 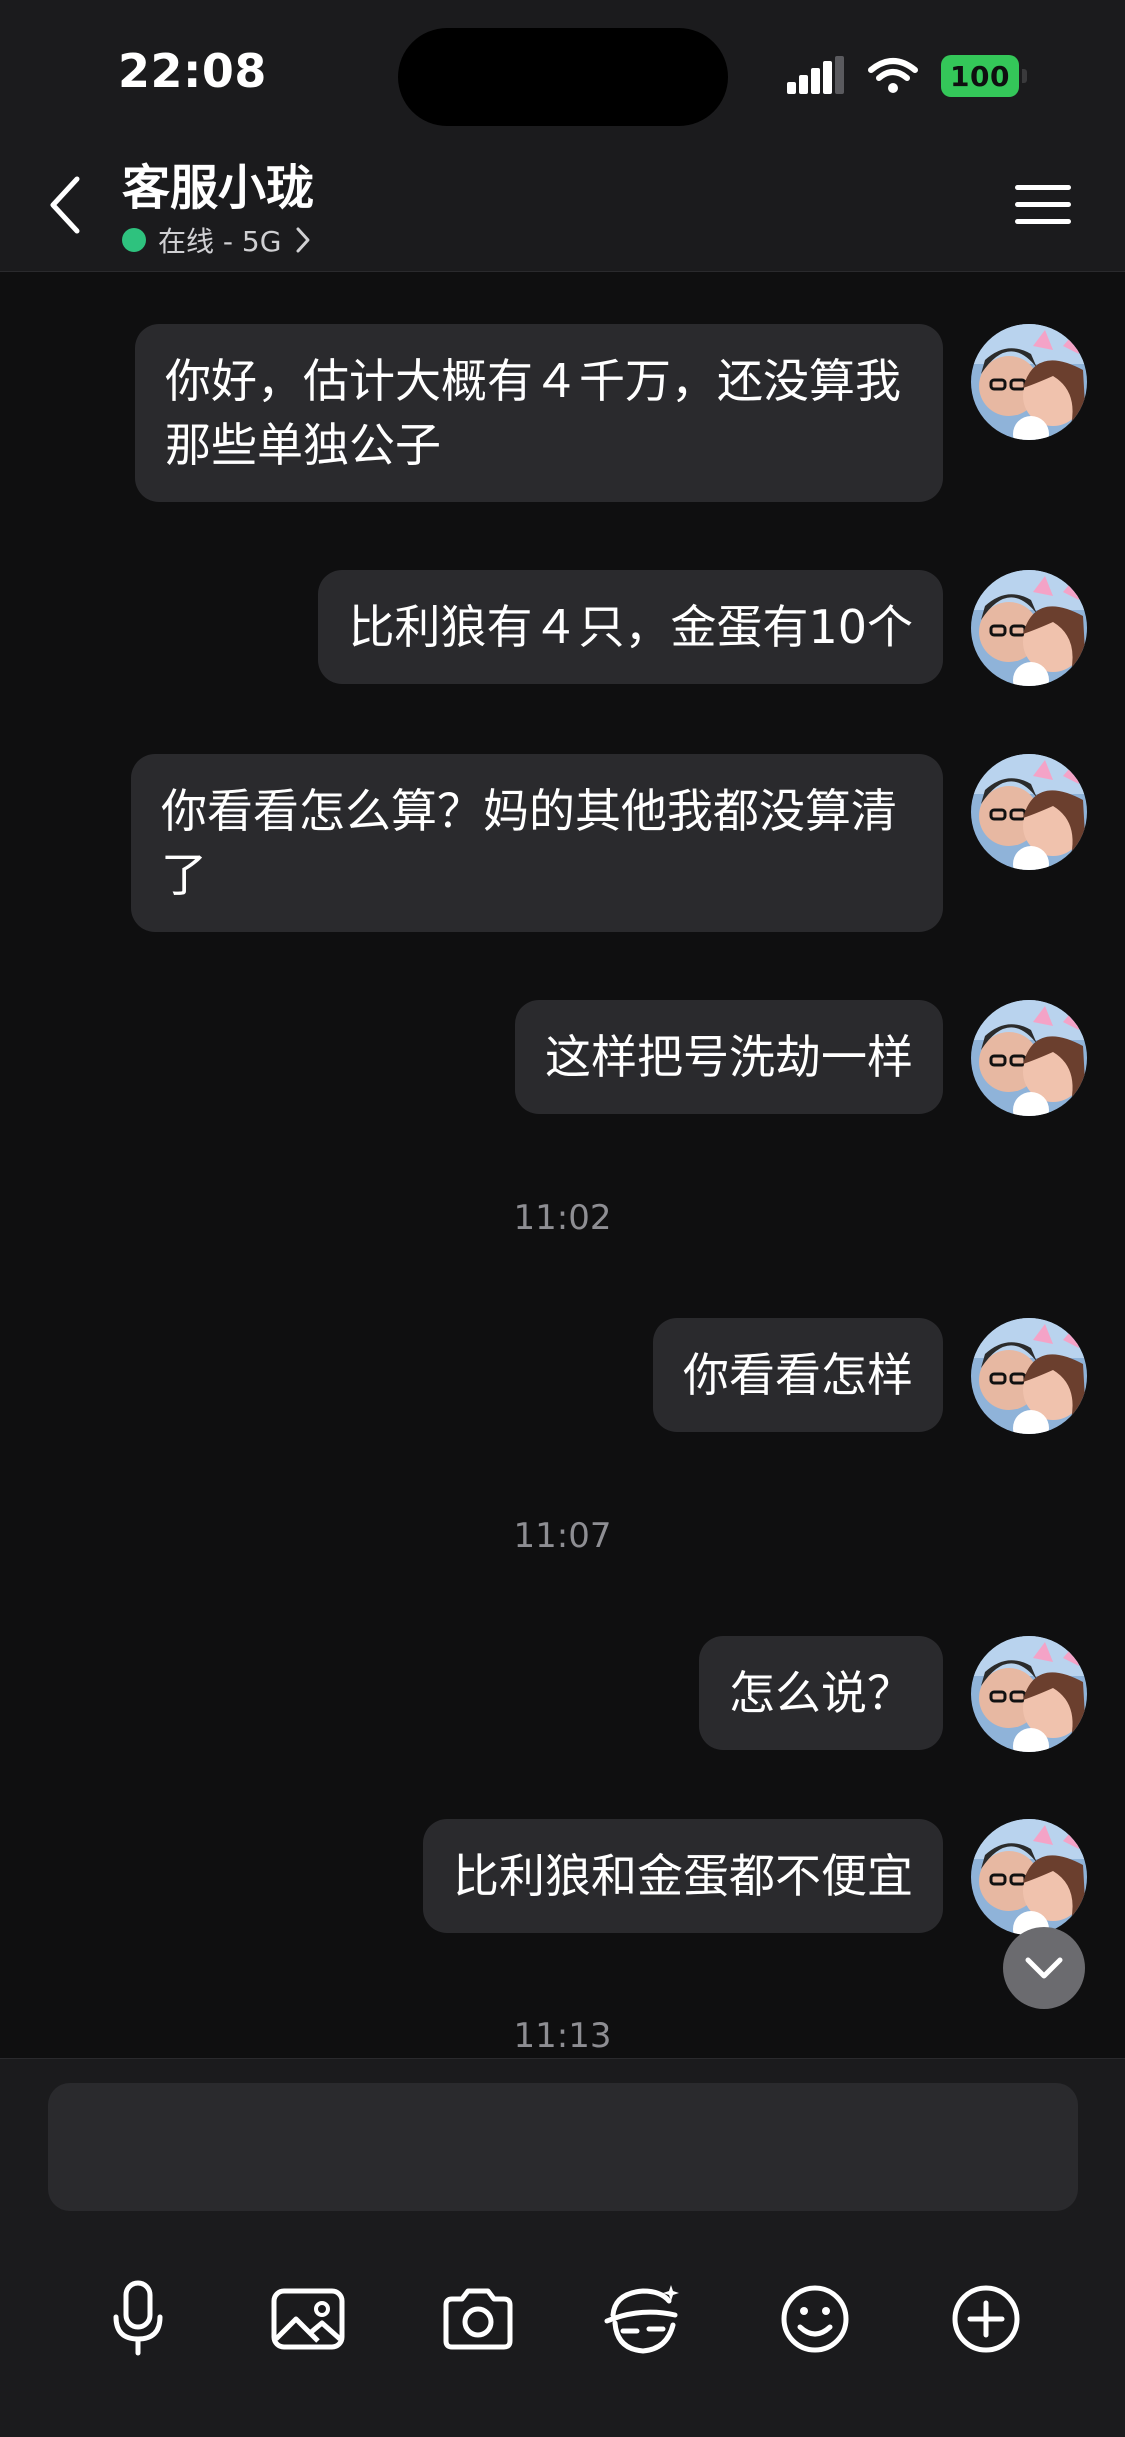 I want to click on back-button, so click(x=65, y=205).